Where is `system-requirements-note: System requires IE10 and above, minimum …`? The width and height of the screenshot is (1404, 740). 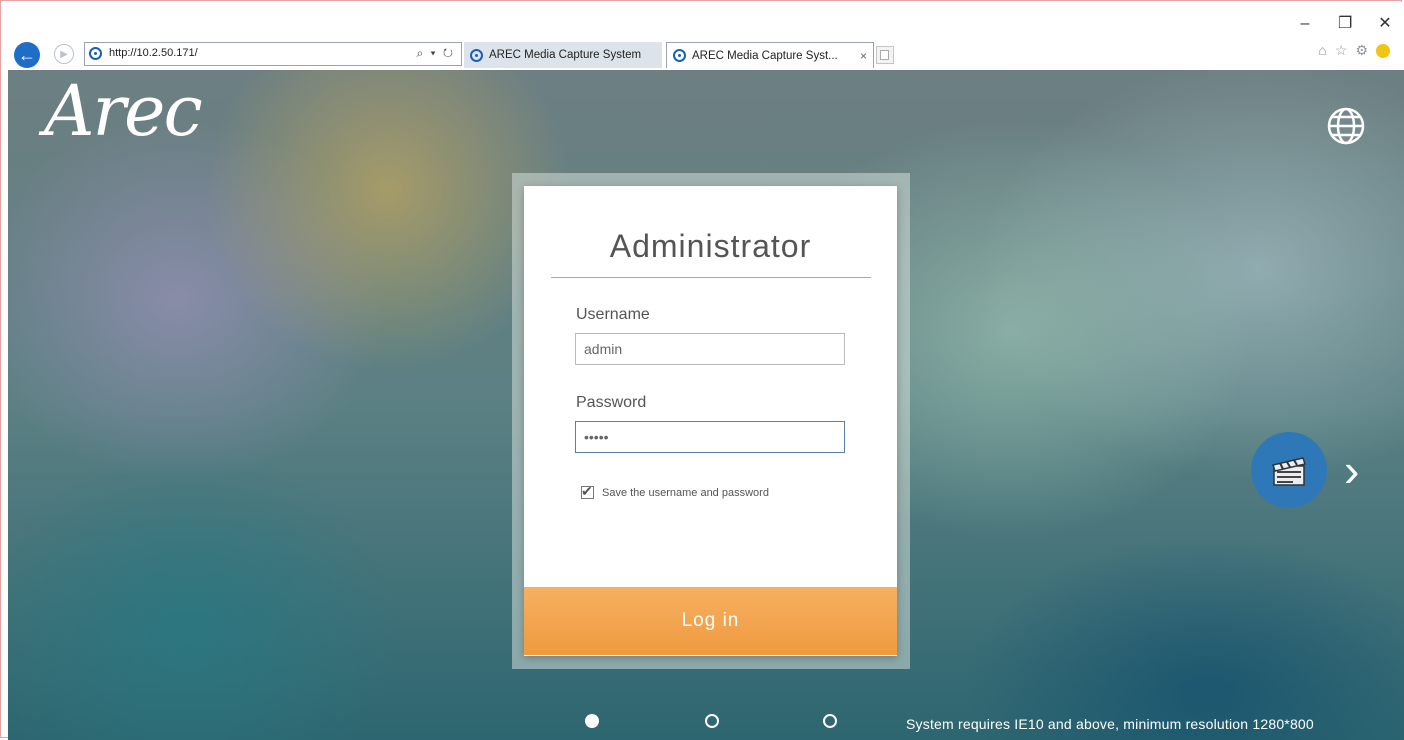 system-requirements-note: System requires IE10 and above, minimum … is located at coordinates (1110, 724).